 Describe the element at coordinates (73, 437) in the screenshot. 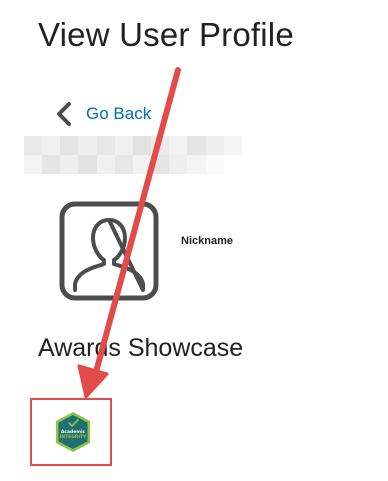

I see `badge-line2: INTEGRITY` at that location.